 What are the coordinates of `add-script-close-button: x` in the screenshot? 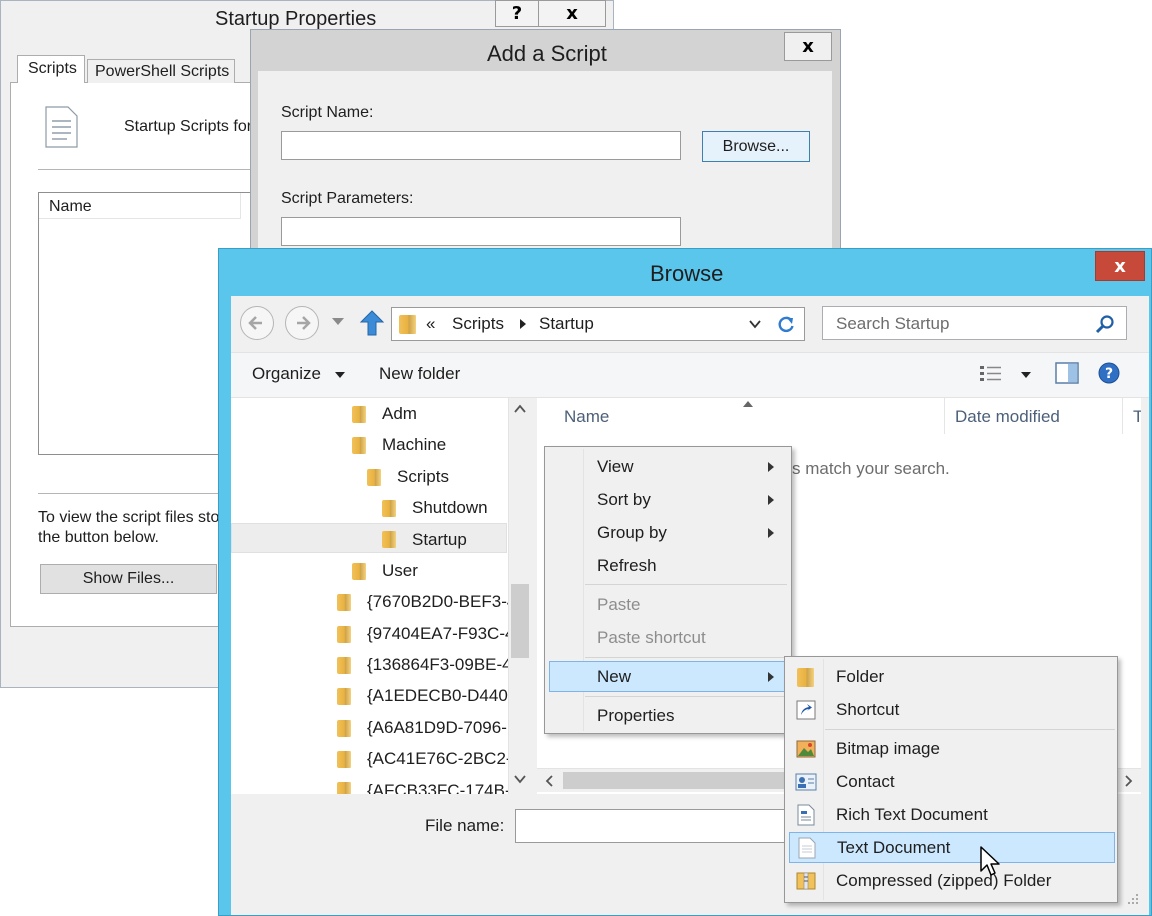 It's located at (808, 46).